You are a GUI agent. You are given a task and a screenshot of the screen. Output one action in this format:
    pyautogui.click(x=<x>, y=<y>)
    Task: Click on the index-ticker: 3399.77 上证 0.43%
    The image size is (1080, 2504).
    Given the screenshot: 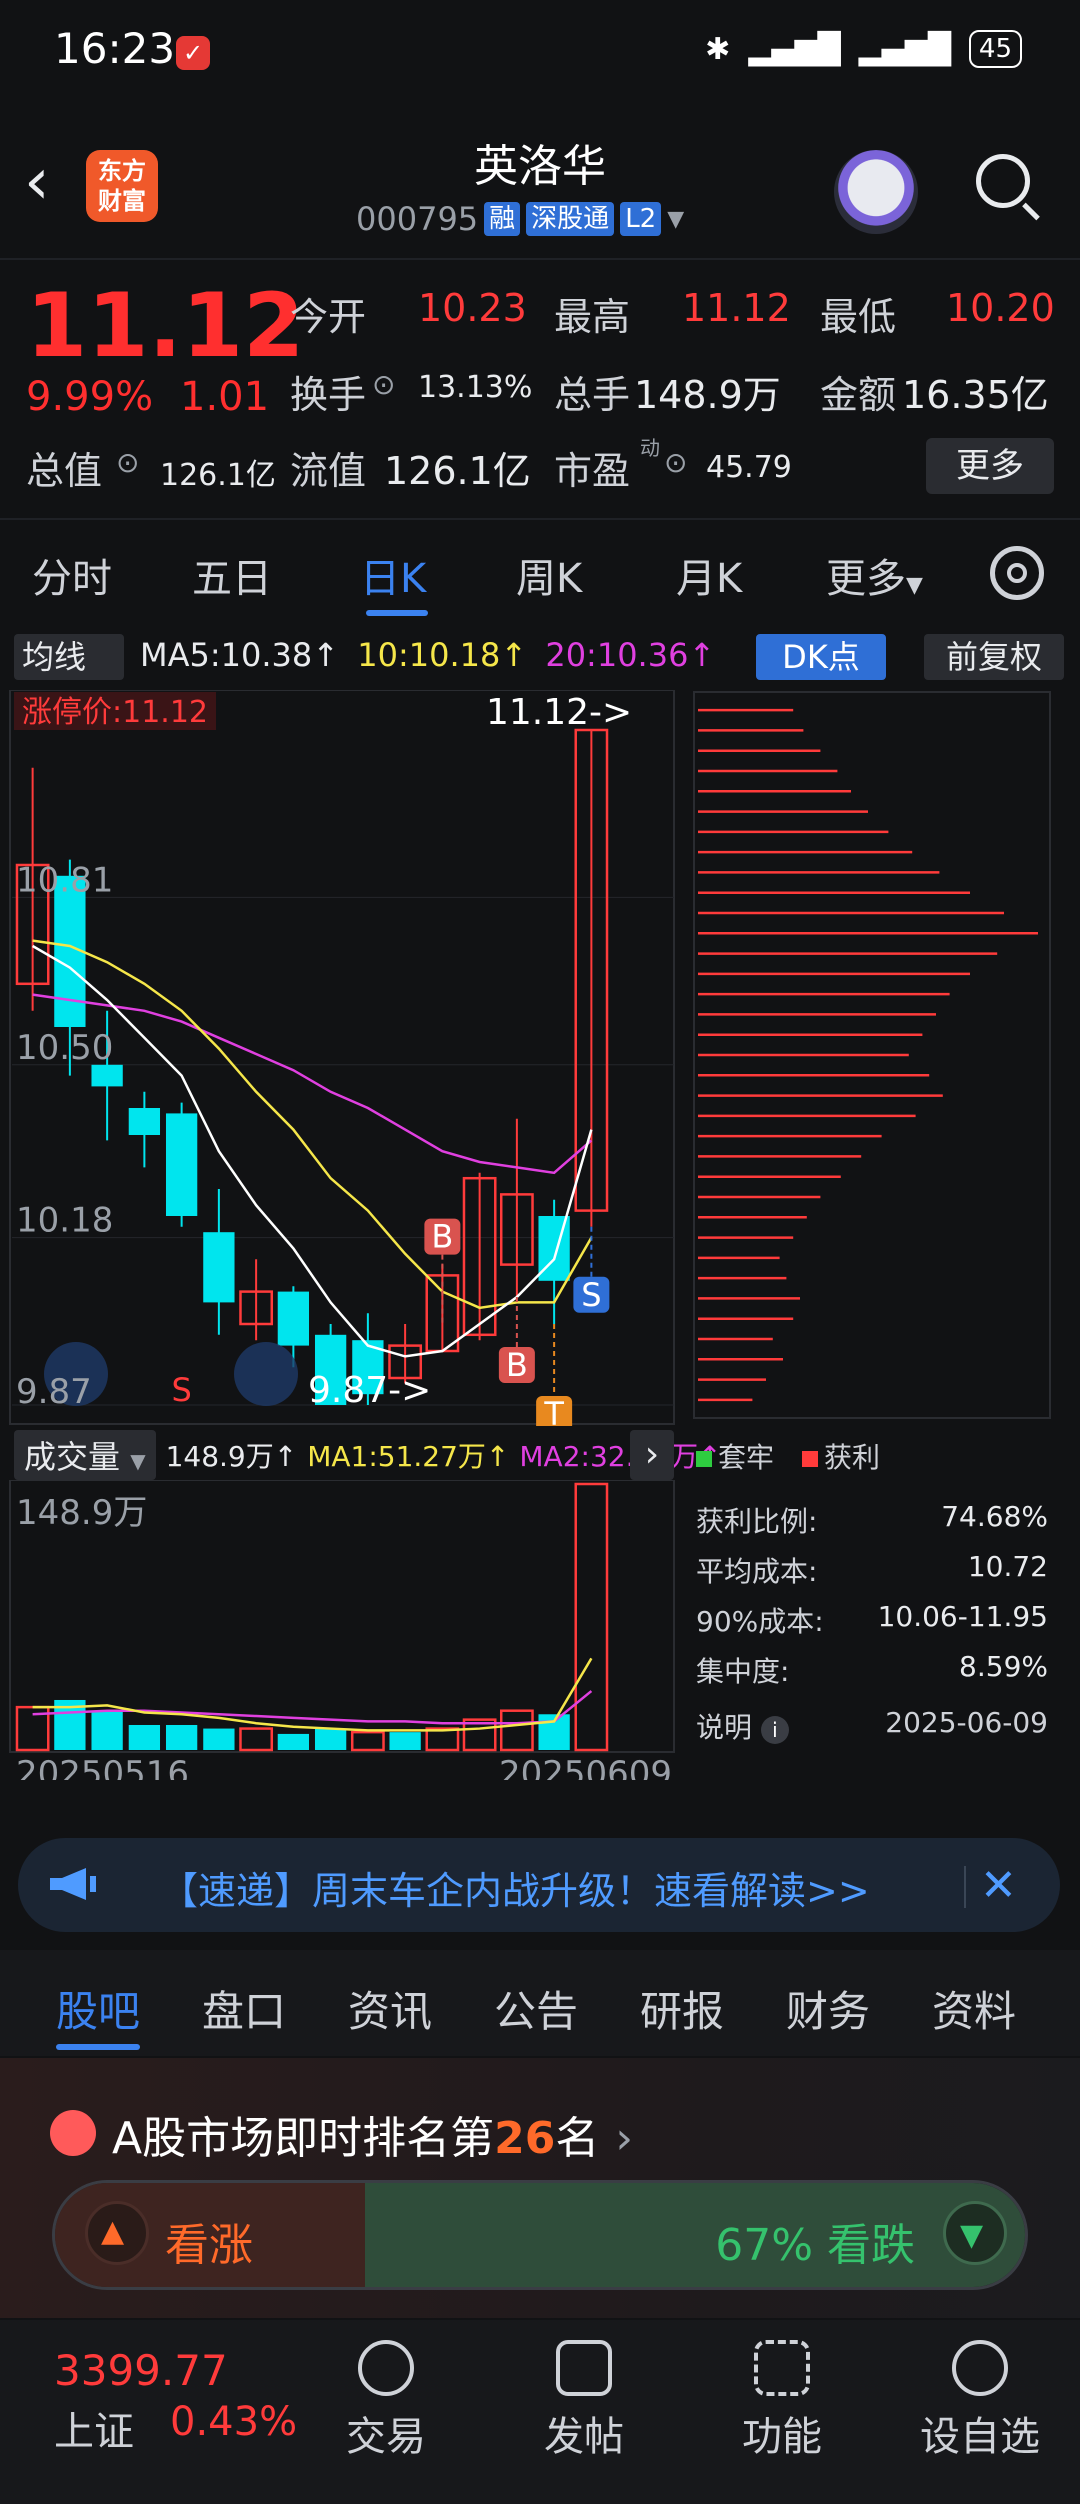 What is the action you would take?
    pyautogui.click(x=175, y=2401)
    